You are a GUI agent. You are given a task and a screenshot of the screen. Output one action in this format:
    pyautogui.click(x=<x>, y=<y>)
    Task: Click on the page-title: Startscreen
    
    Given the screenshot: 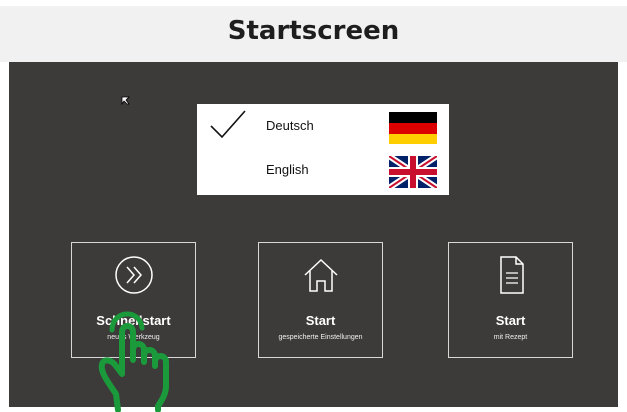 What is the action you would take?
    pyautogui.click(x=313, y=31)
    